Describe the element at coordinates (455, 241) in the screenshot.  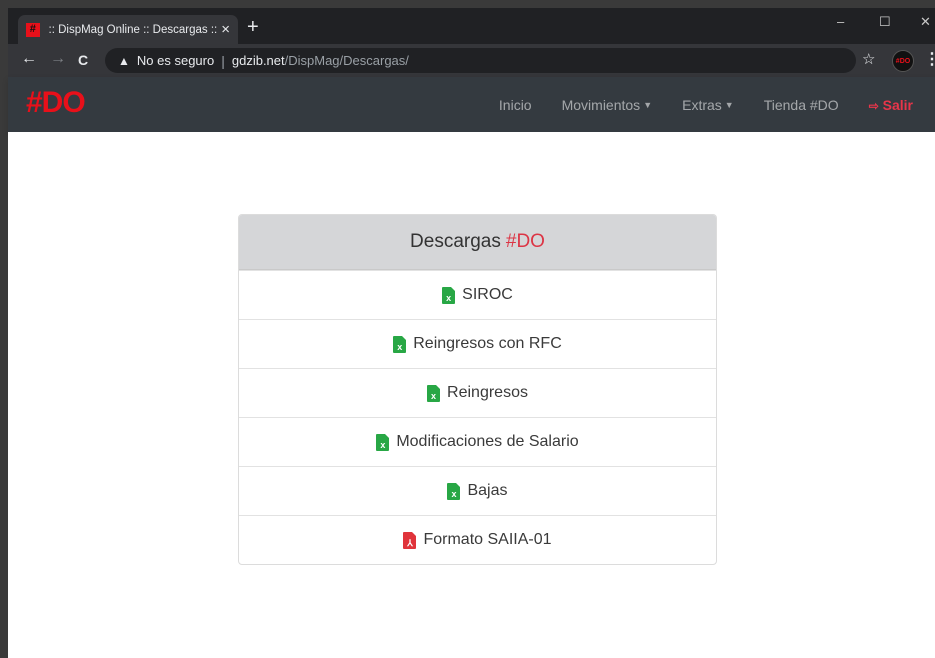
I see `downloads-title: Descargas` at that location.